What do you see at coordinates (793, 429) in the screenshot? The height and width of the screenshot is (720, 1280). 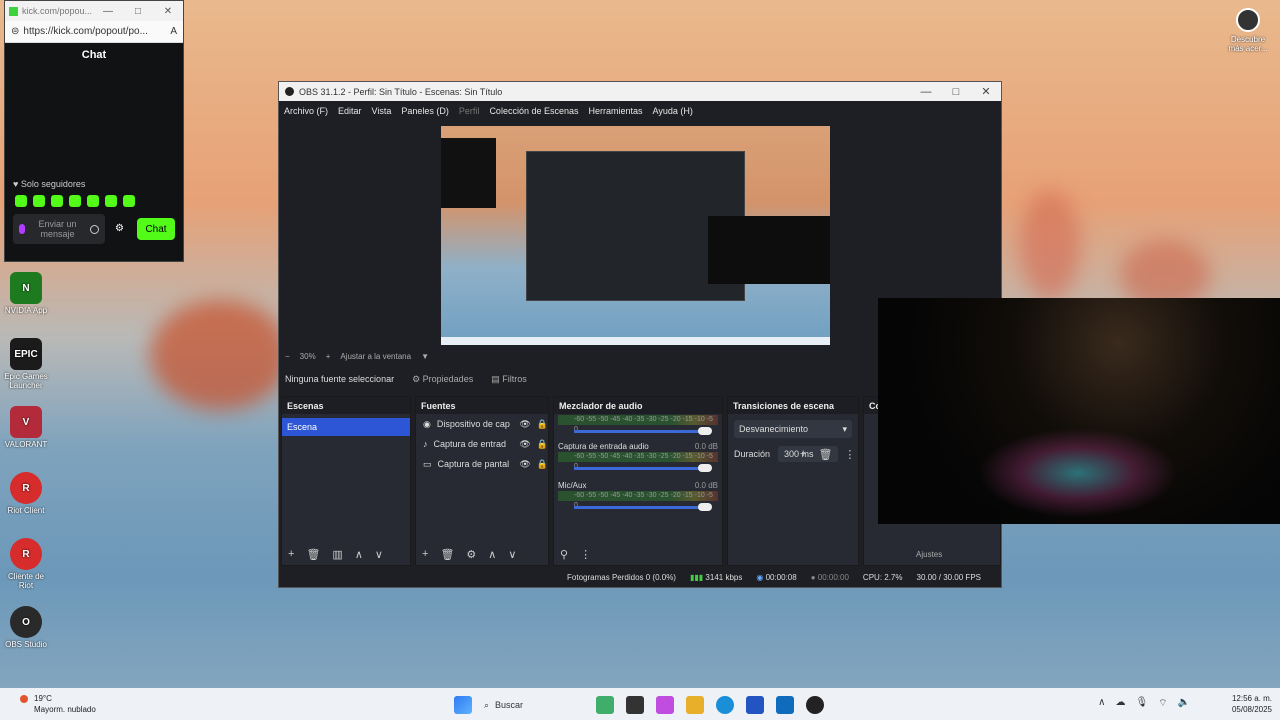 I see `transition-select: Desvanecimiento ▾` at bounding box center [793, 429].